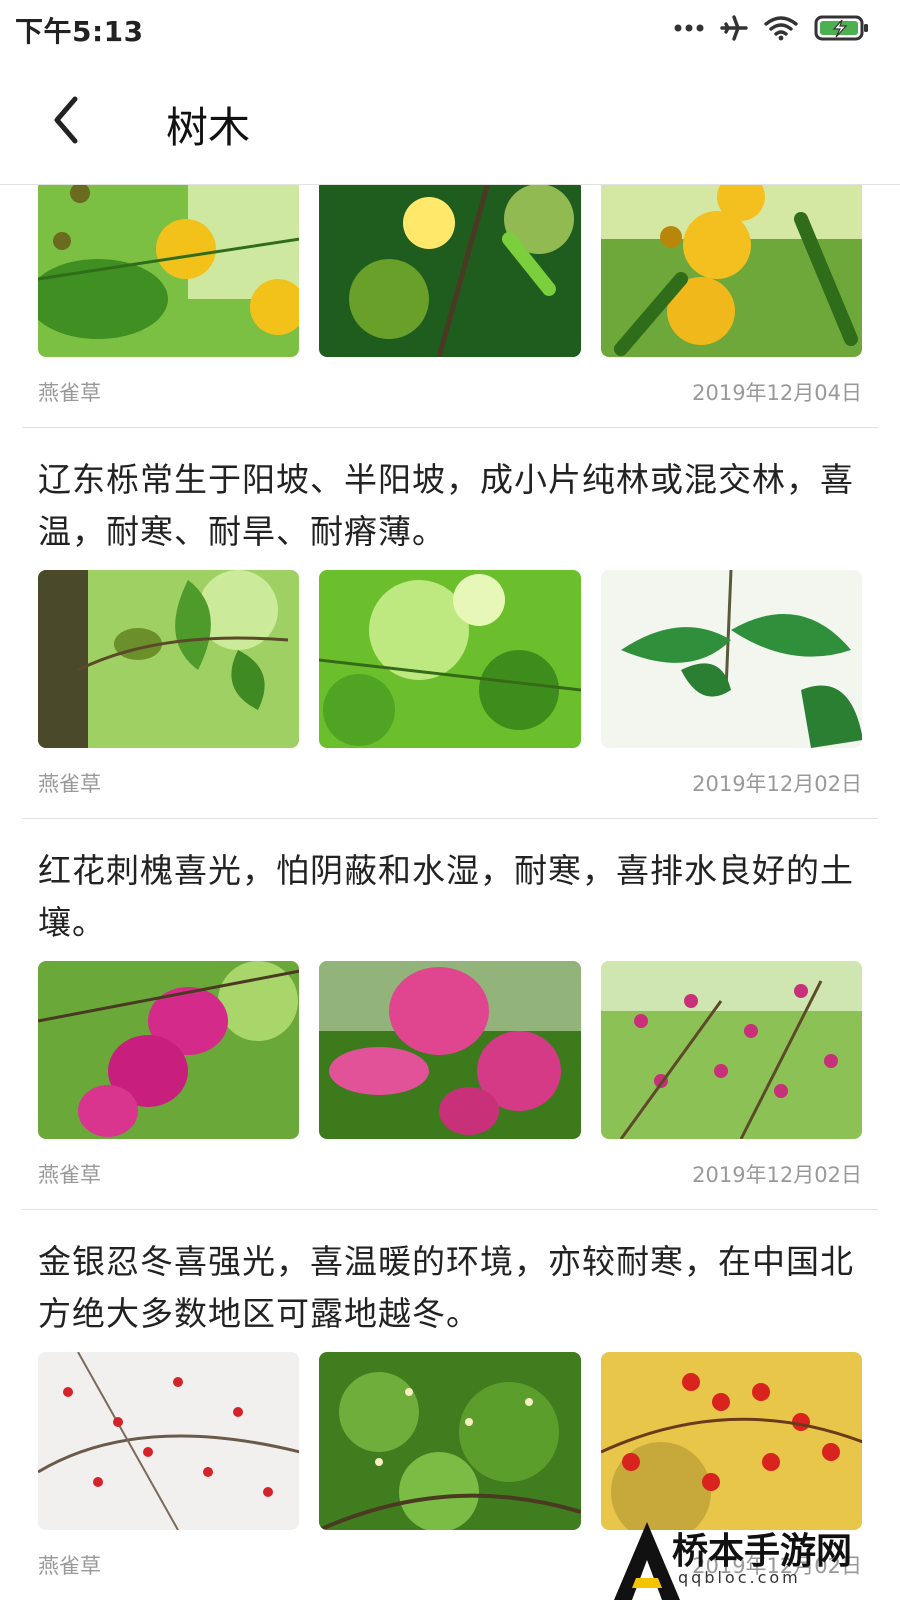 The image size is (900, 1600). I want to click on wifi-icon, so click(781, 28).